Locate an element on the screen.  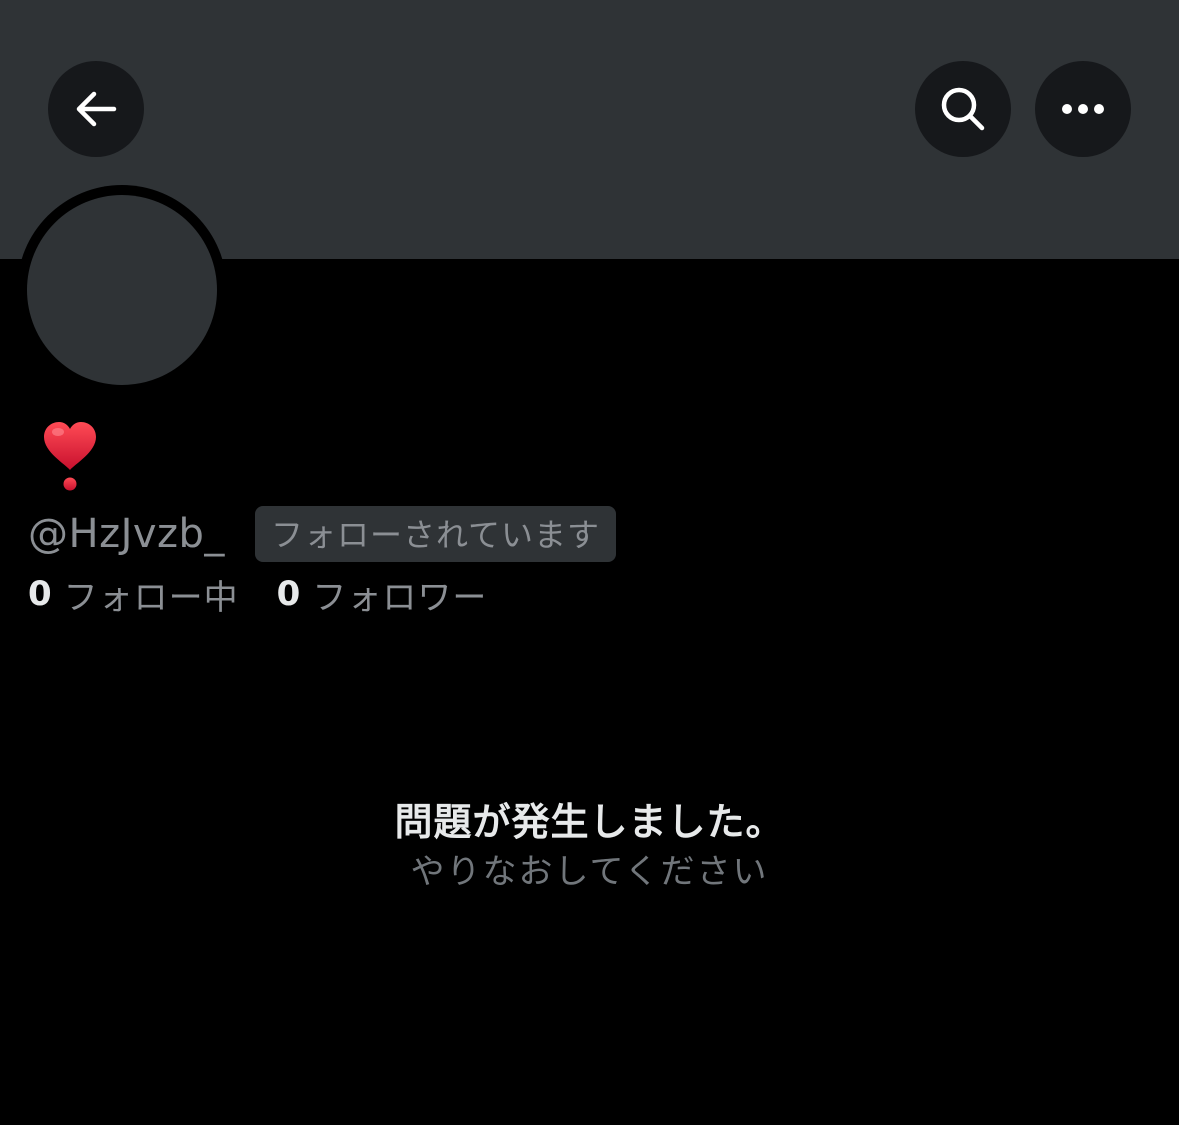
back-button is located at coordinates (96, 109).